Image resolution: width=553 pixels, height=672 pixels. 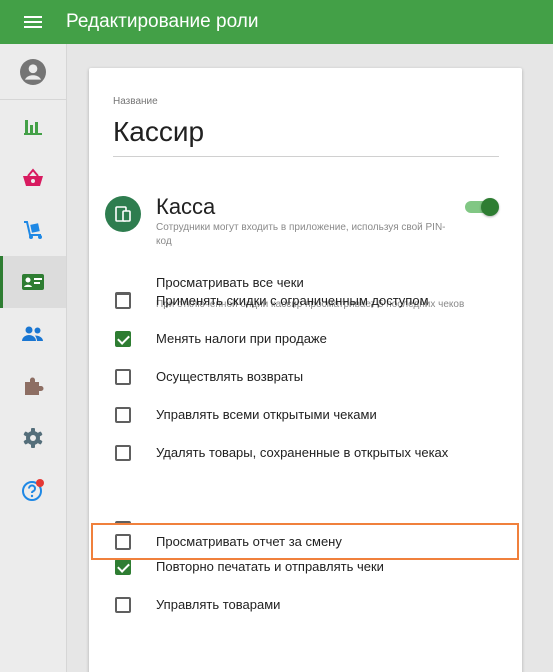 What do you see at coordinates (292, 300) in the screenshot?
I see `permission-label: Применять скидки с ограниченным доступом` at bounding box center [292, 300].